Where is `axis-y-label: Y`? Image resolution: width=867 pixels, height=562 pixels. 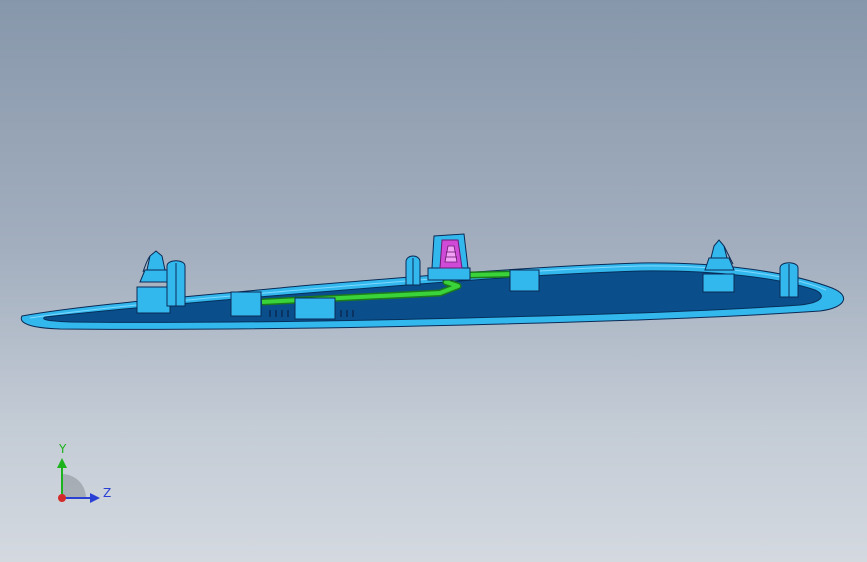 axis-y-label: Y is located at coordinates (63, 449).